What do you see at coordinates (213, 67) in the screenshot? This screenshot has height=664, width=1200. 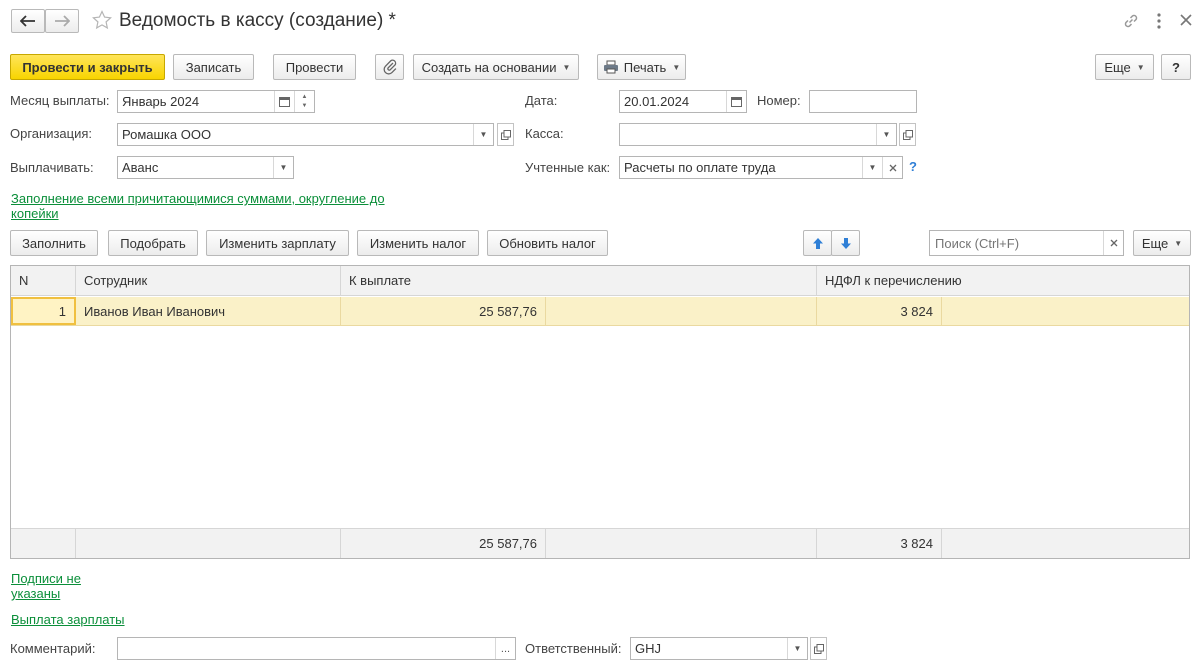 I see `save-button: Записать` at bounding box center [213, 67].